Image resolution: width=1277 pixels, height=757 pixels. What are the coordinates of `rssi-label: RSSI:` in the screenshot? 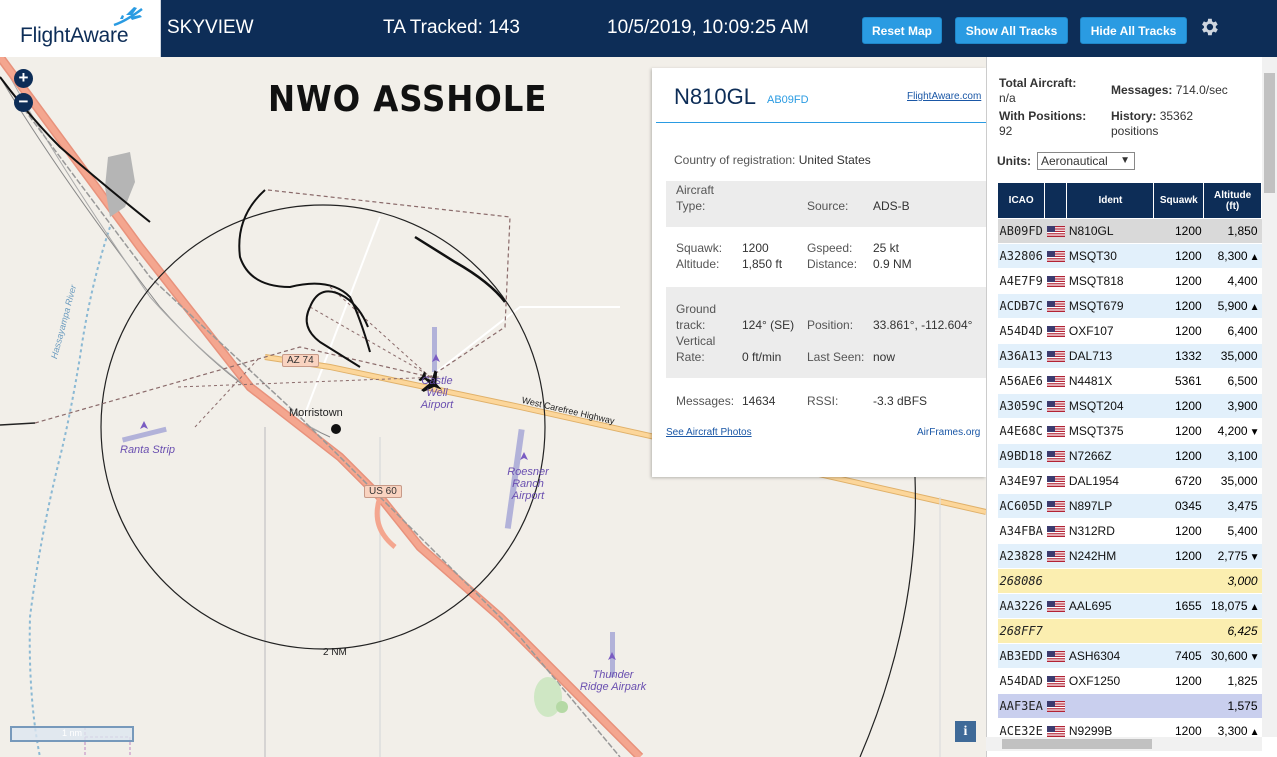 It's located at (823, 401).